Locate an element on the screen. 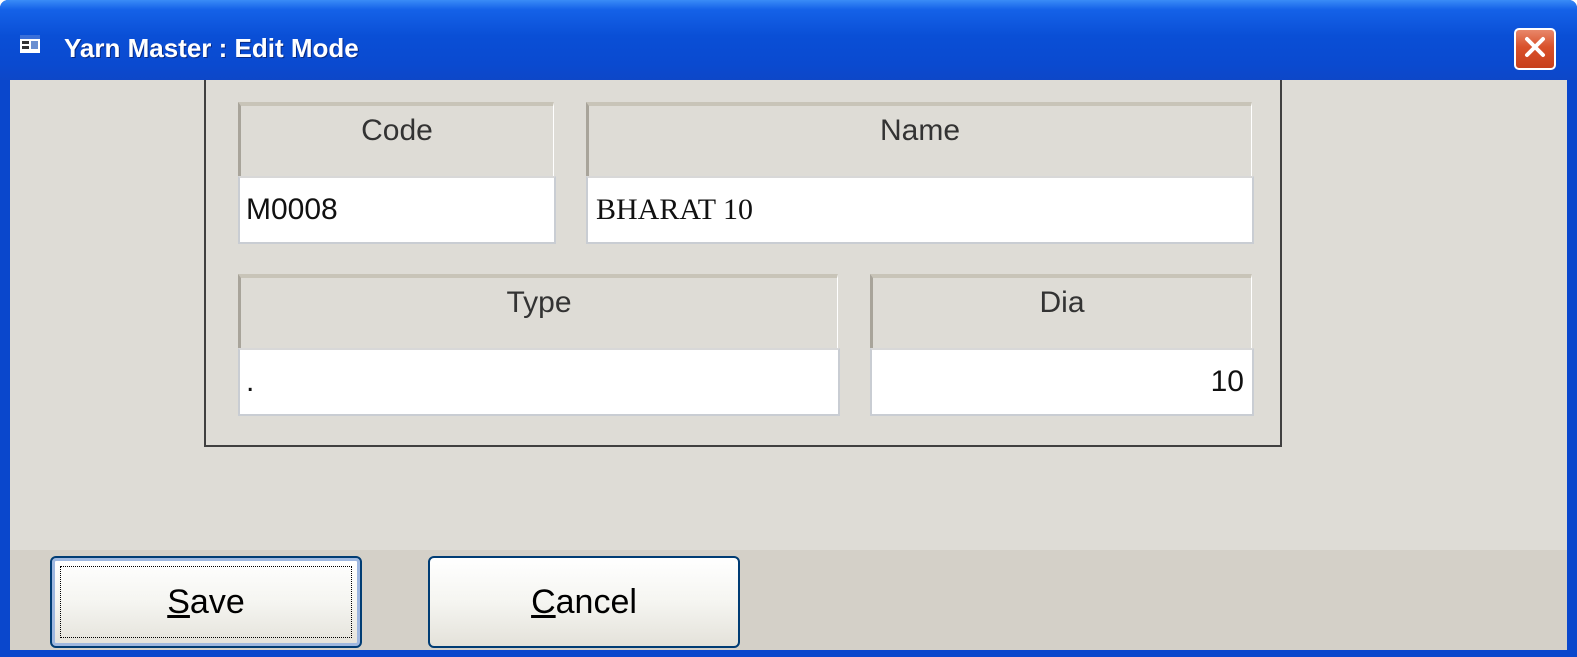 The width and height of the screenshot is (1577, 657). code-header: Code is located at coordinates (396, 140).